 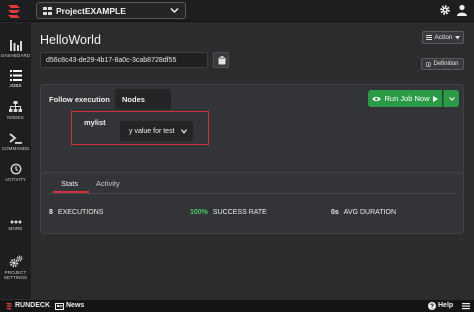 I want to click on more-dots-icon, so click(x=15, y=222).